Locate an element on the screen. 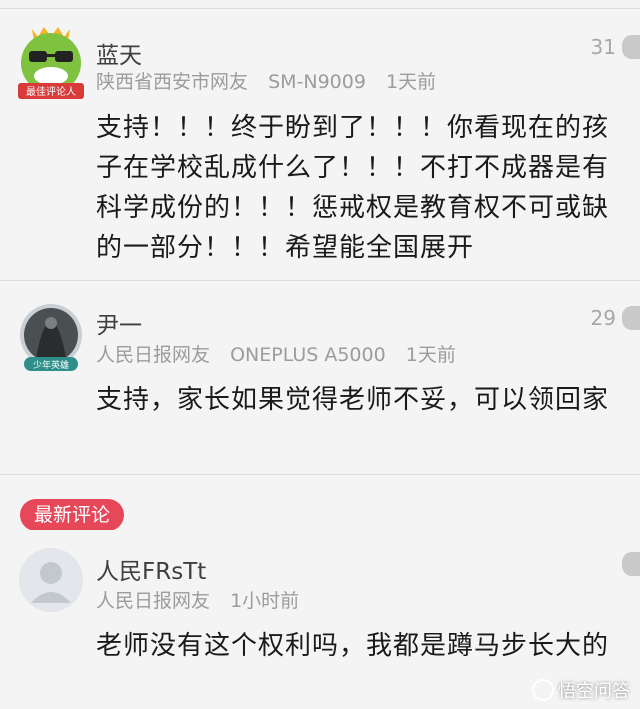  device: ONEPLUS A5000 is located at coordinates (308, 355).